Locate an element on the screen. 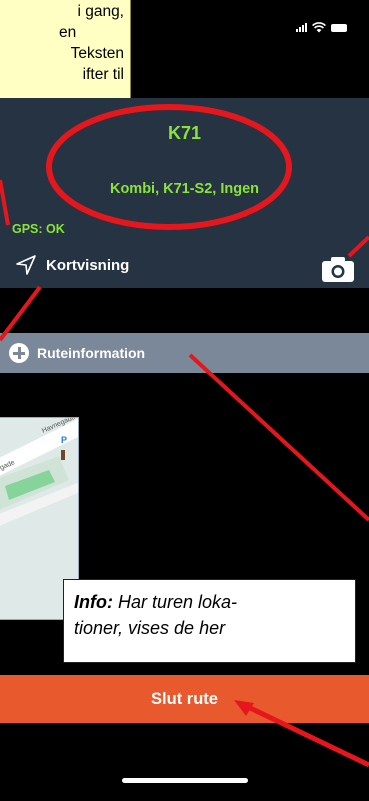 Image resolution: width=369 pixels, height=801 pixels. svg-text: P is located at coordinates (64, 440).